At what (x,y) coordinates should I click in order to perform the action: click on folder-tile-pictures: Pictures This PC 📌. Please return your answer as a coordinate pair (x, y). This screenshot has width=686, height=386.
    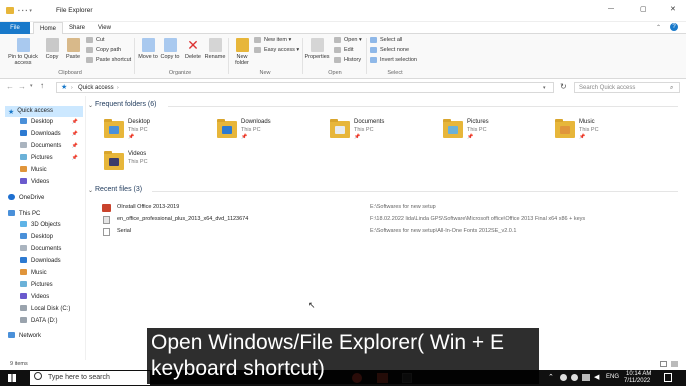
    Looking at the image, I should click on (498, 131).